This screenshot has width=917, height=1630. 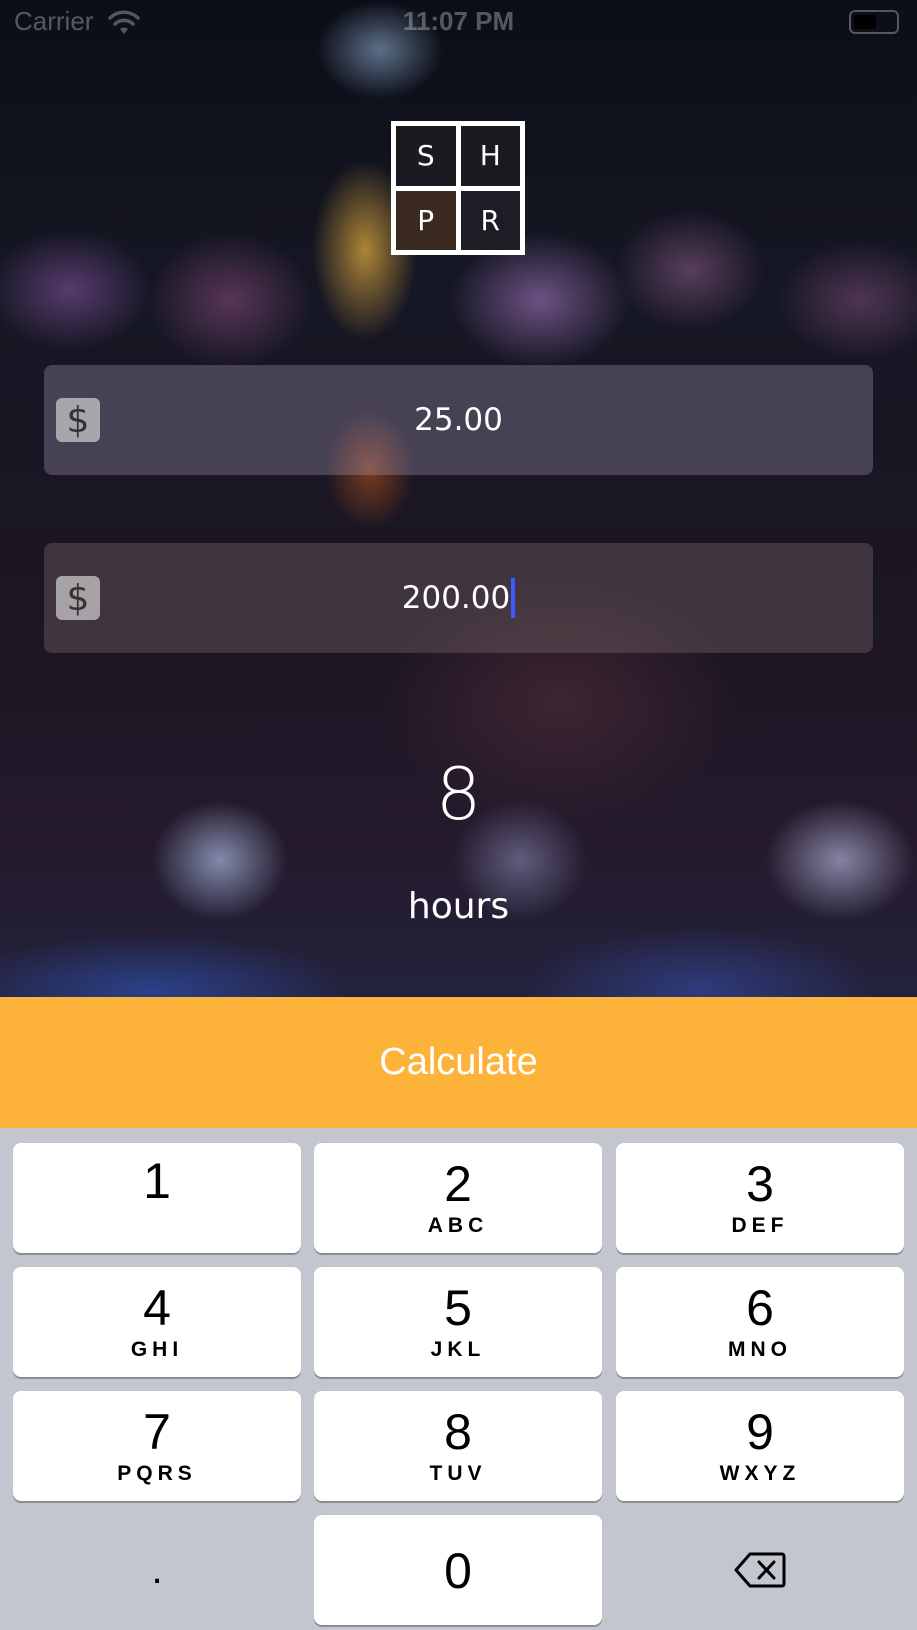 What do you see at coordinates (458, 1473) in the screenshot?
I see `key-letters: TUV` at bounding box center [458, 1473].